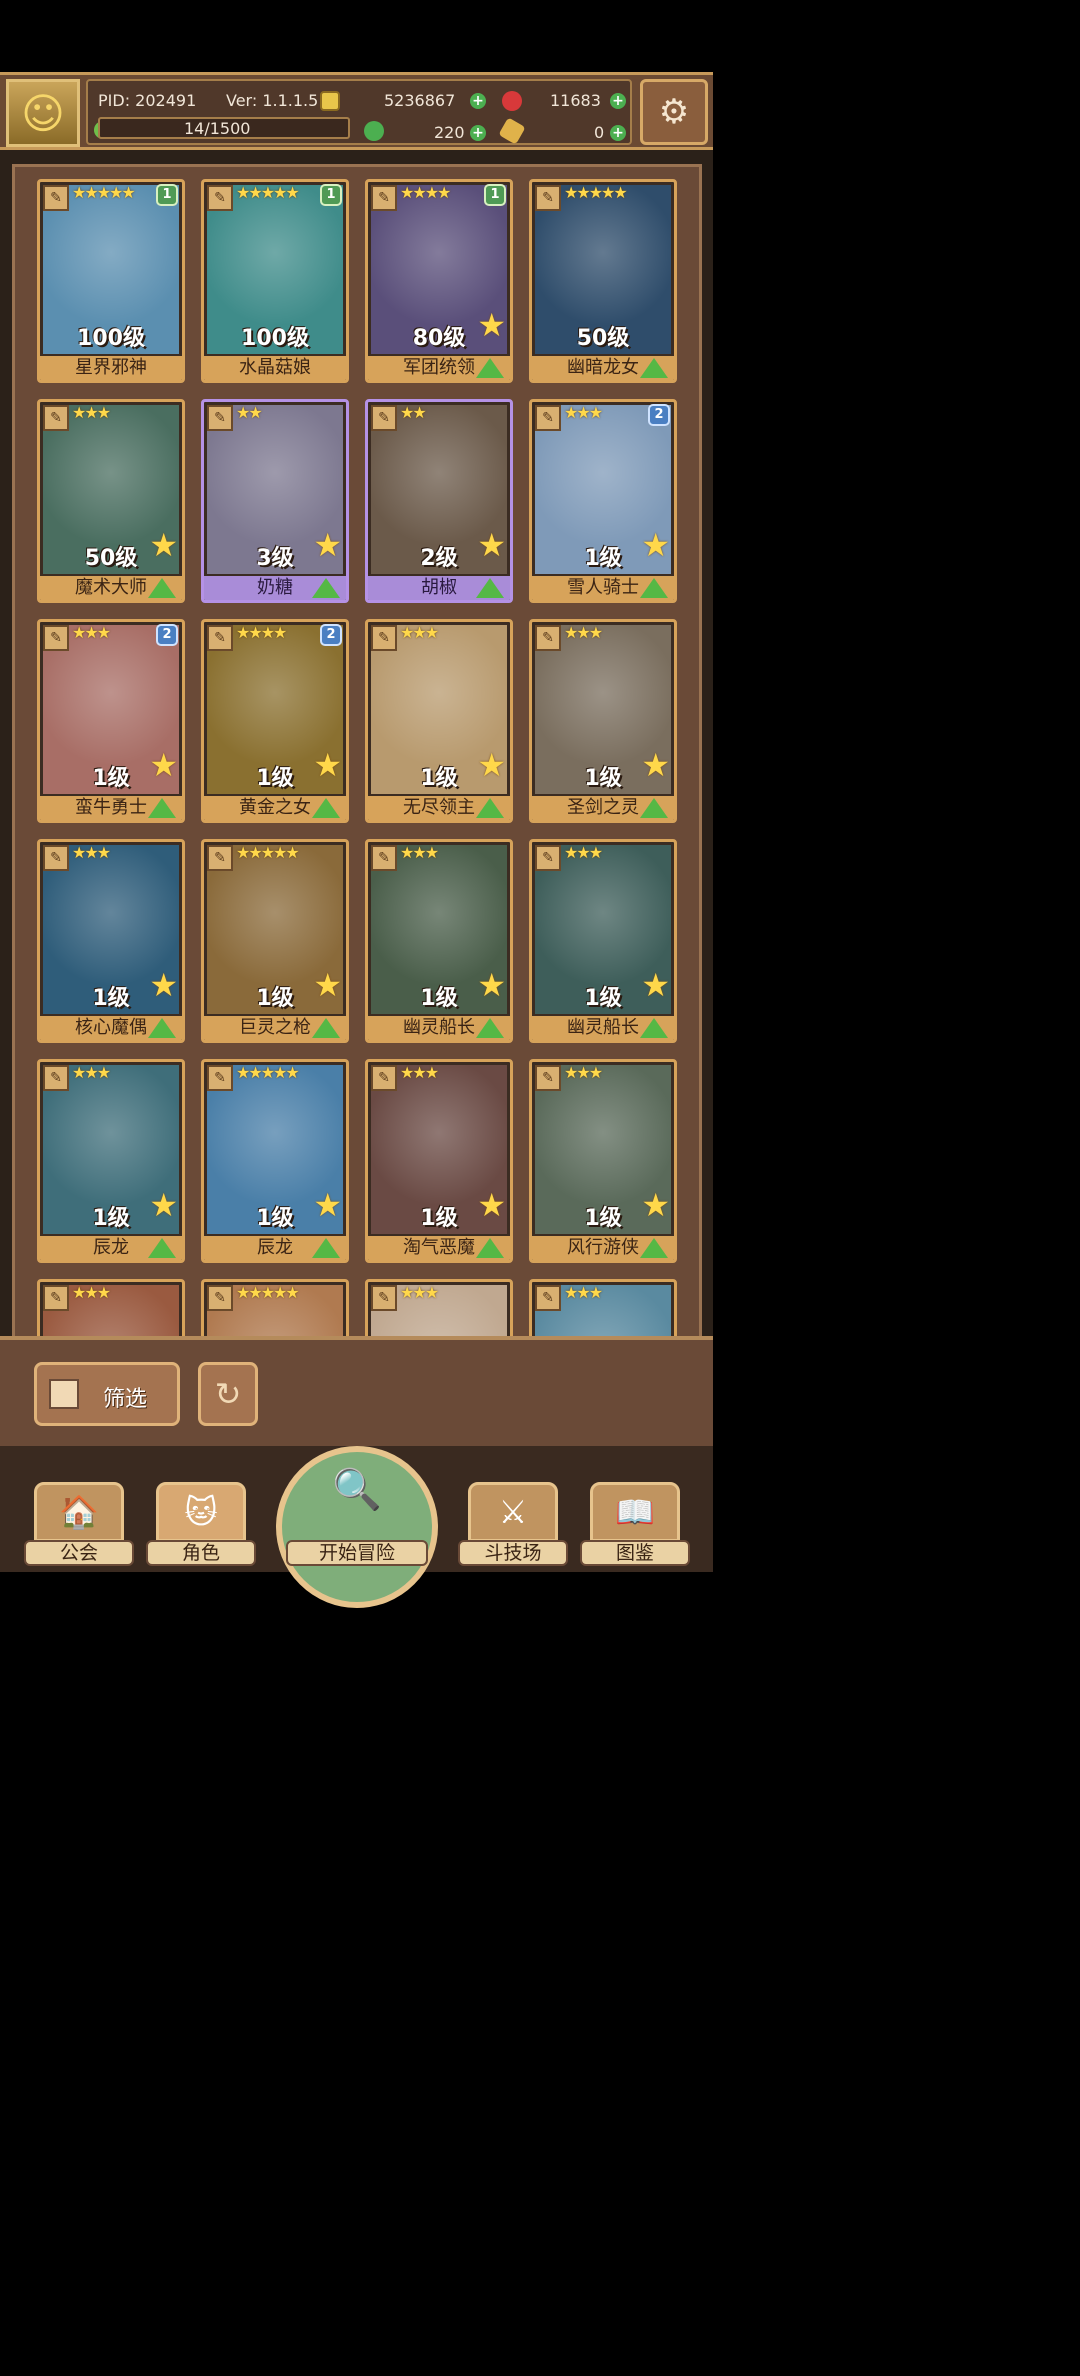 The height and width of the screenshot is (2376, 1080). I want to click on gold-amount: 5236867, so click(420, 100).